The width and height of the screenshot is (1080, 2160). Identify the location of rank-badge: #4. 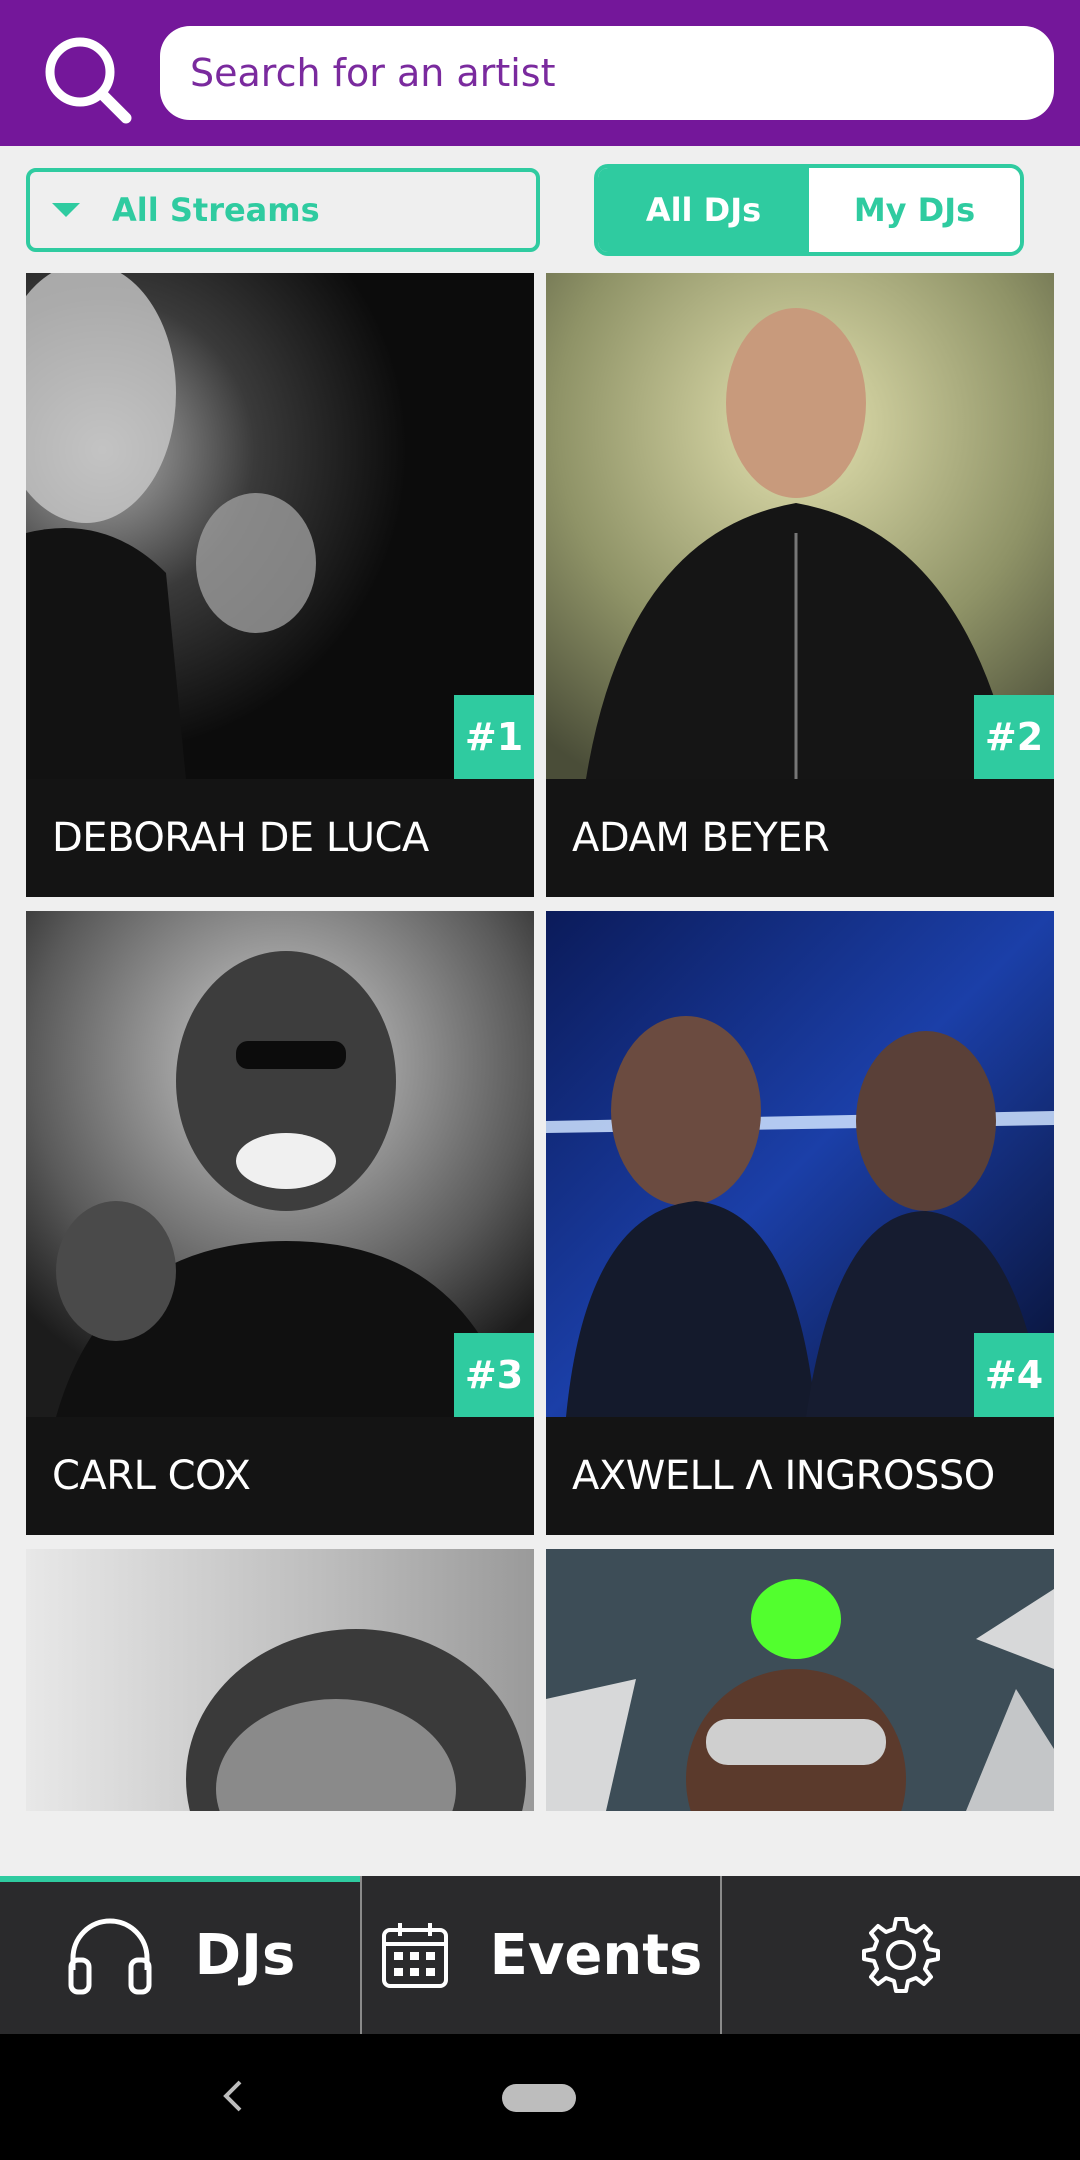
(1014, 1375).